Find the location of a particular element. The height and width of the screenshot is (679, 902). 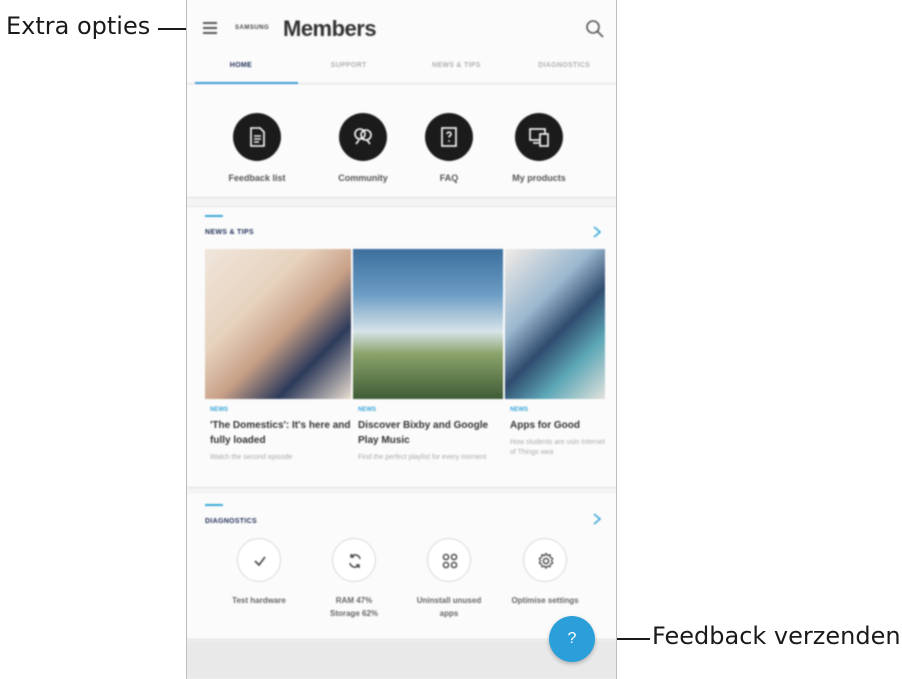

quick-action-feedback-list: Feedback list is located at coordinates (257, 148).